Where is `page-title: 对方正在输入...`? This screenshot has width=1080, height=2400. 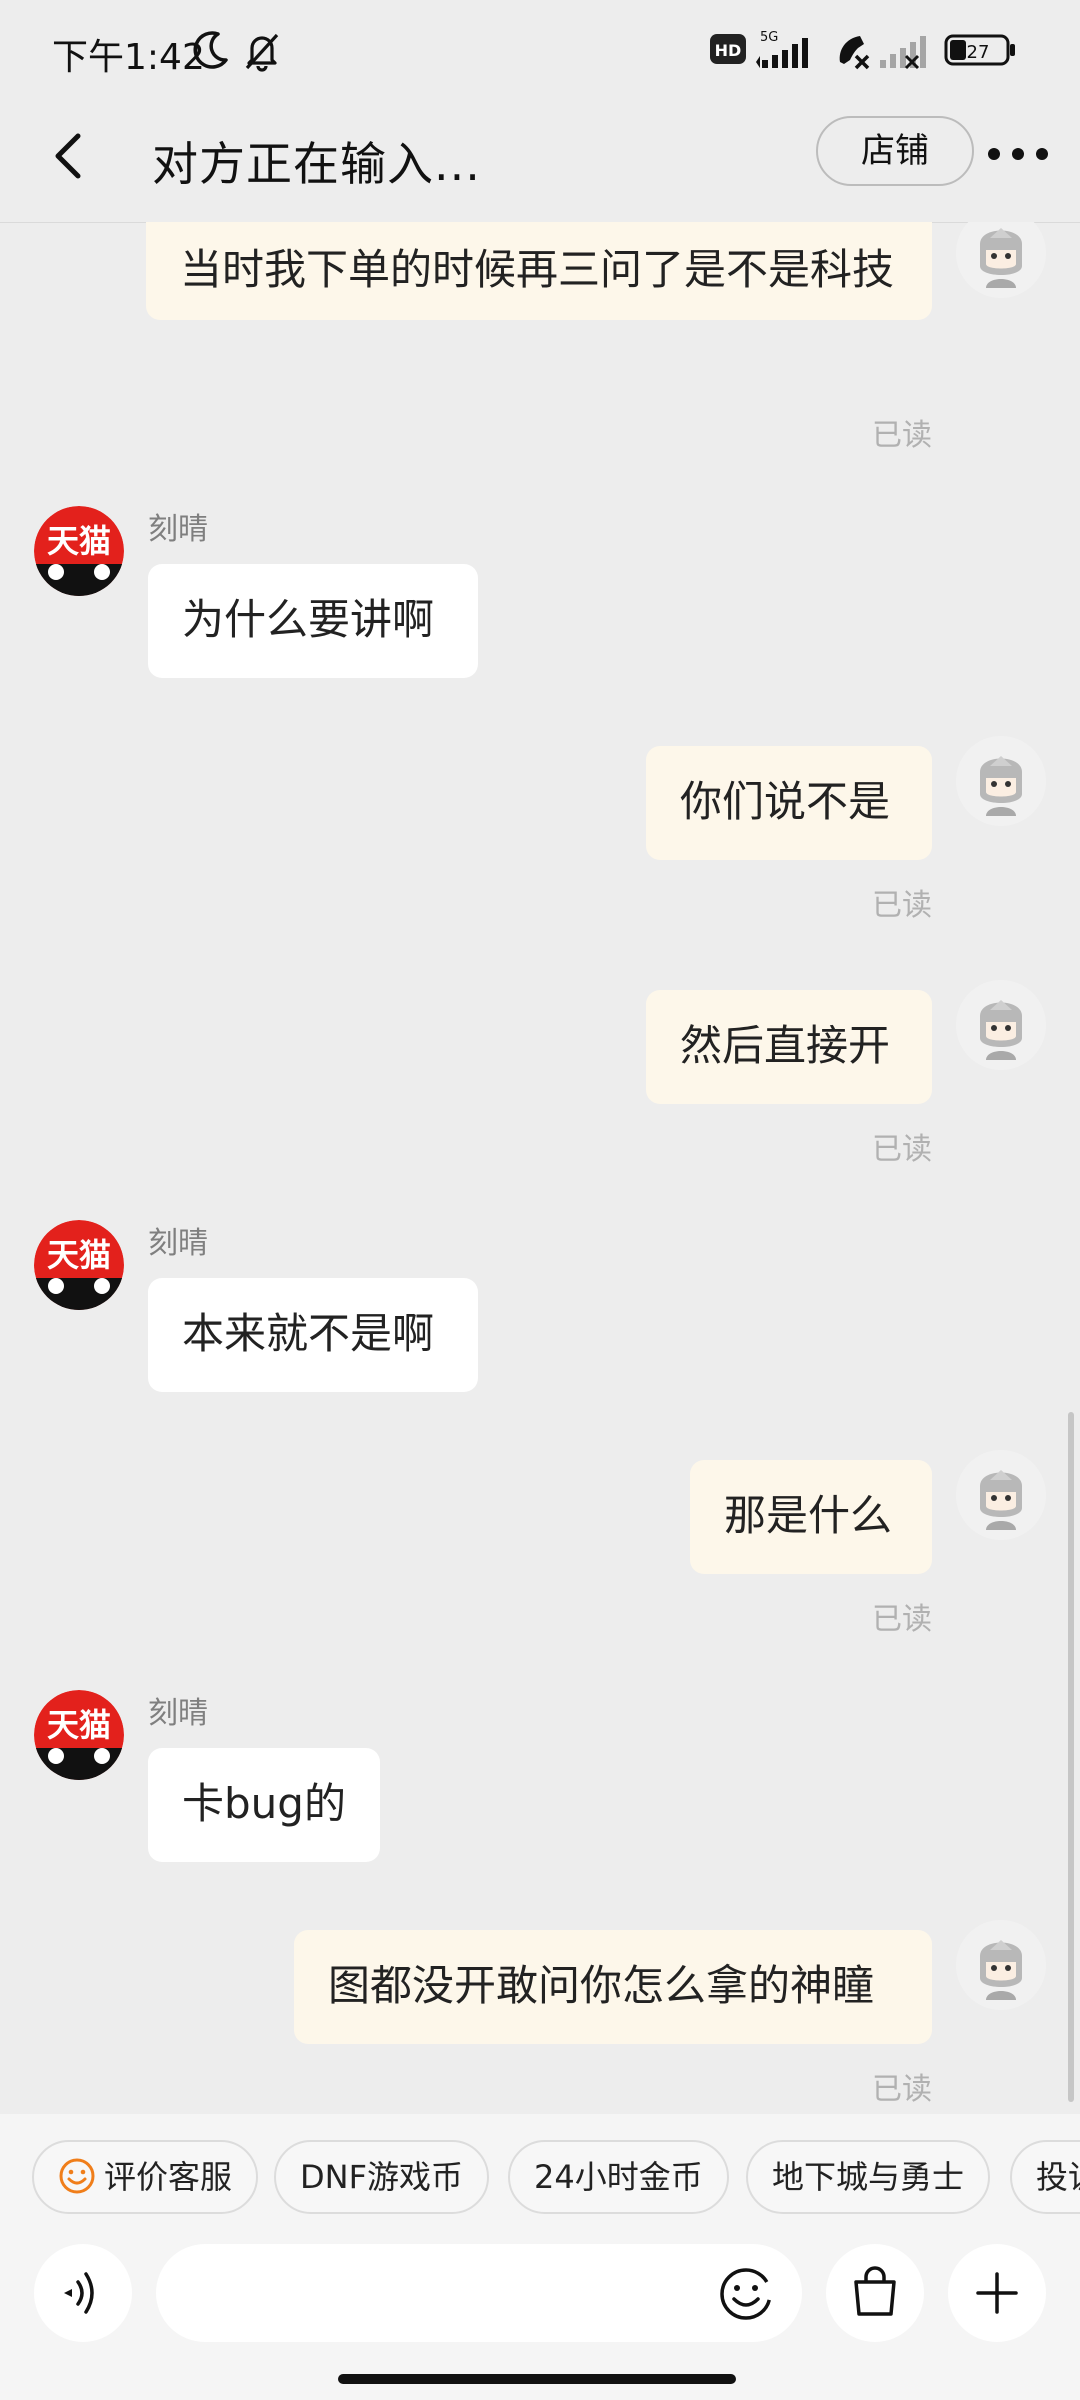 page-title: 对方正在输入... is located at coordinates (316, 164).